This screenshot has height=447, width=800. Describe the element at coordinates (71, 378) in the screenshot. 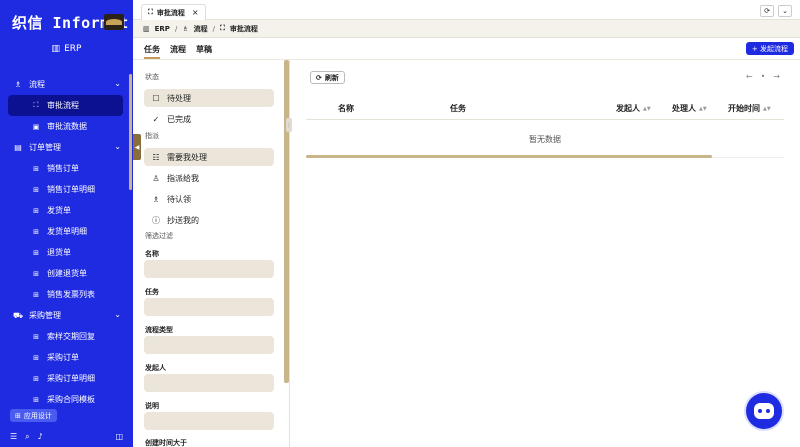

I see `sidebar-item-label: 采购订单明细` at that location.